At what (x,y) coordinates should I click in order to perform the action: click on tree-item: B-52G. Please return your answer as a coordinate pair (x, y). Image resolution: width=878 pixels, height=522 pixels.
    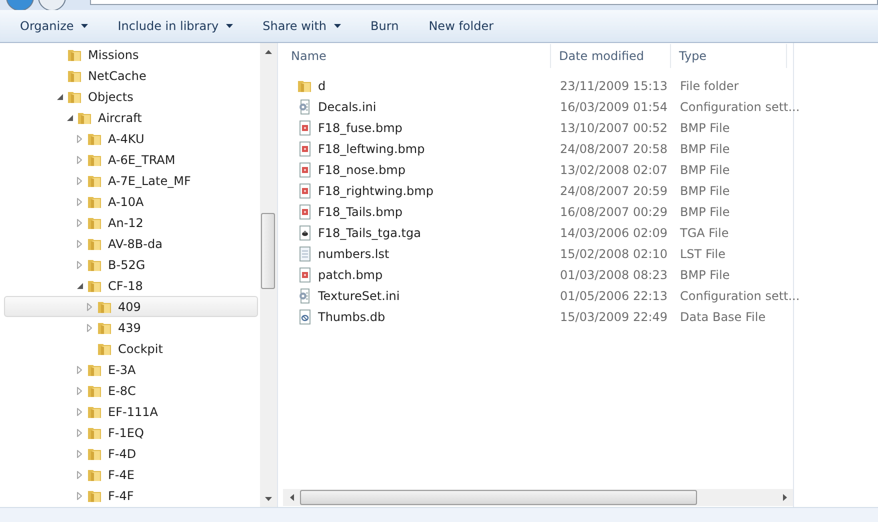
    Looking at the image, I should click on (131, 264).